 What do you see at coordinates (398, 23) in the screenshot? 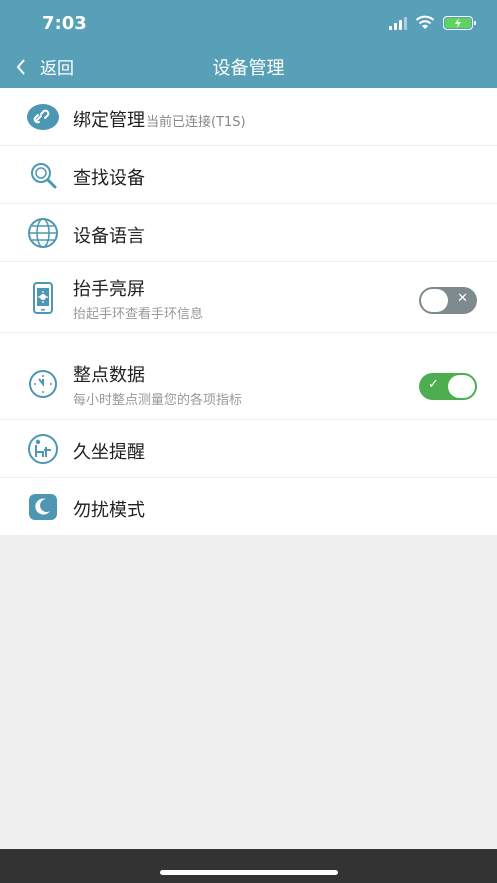
I see `signal-icon` at bounding box center [398, 23].